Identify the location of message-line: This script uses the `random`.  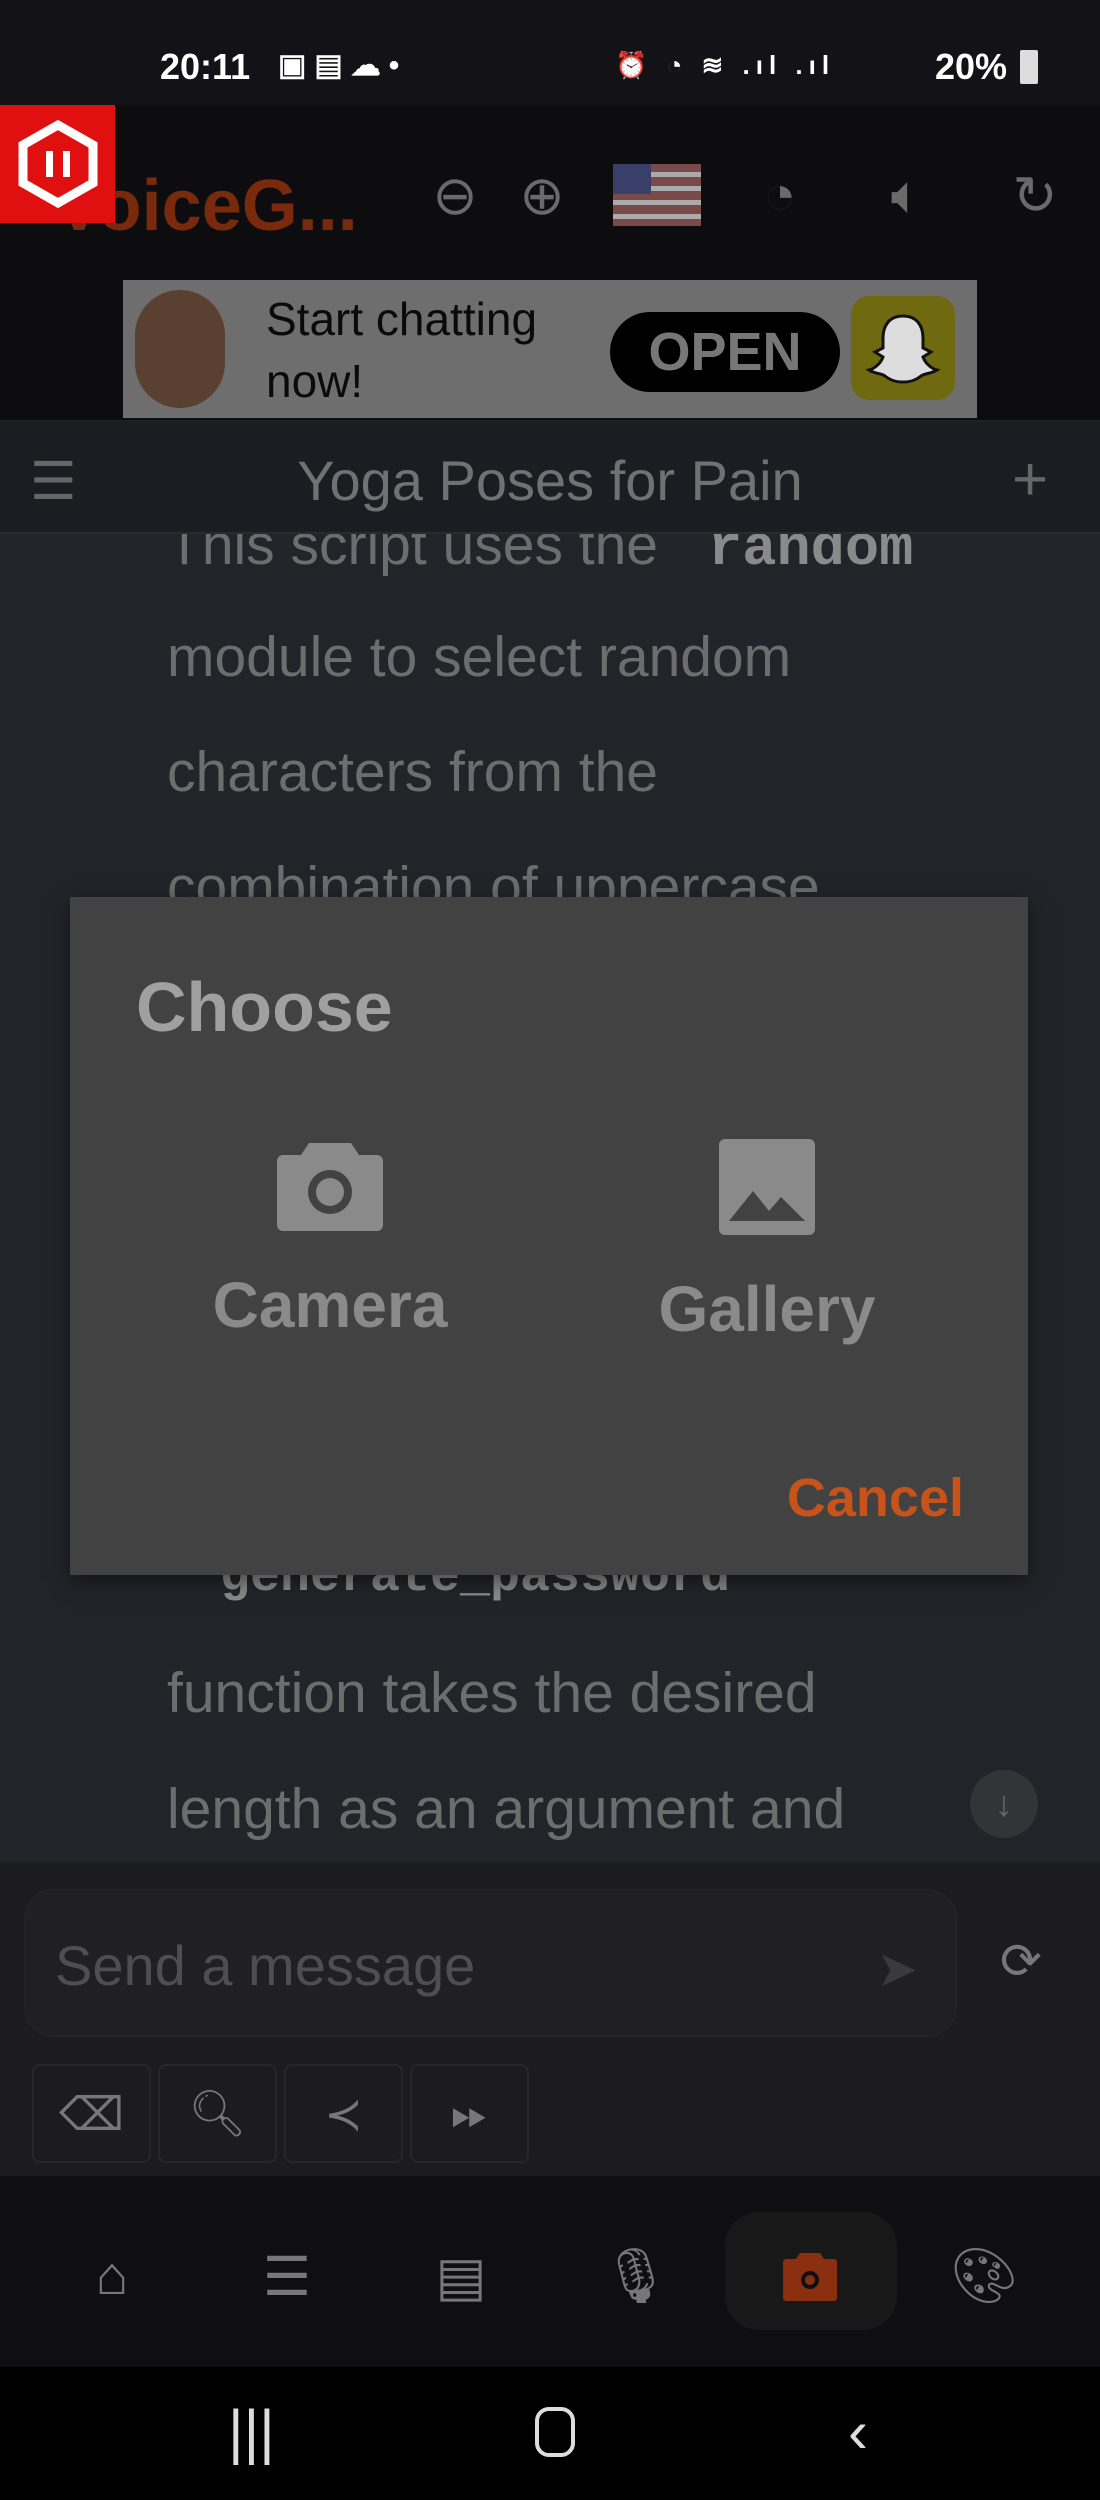
(557, 558).